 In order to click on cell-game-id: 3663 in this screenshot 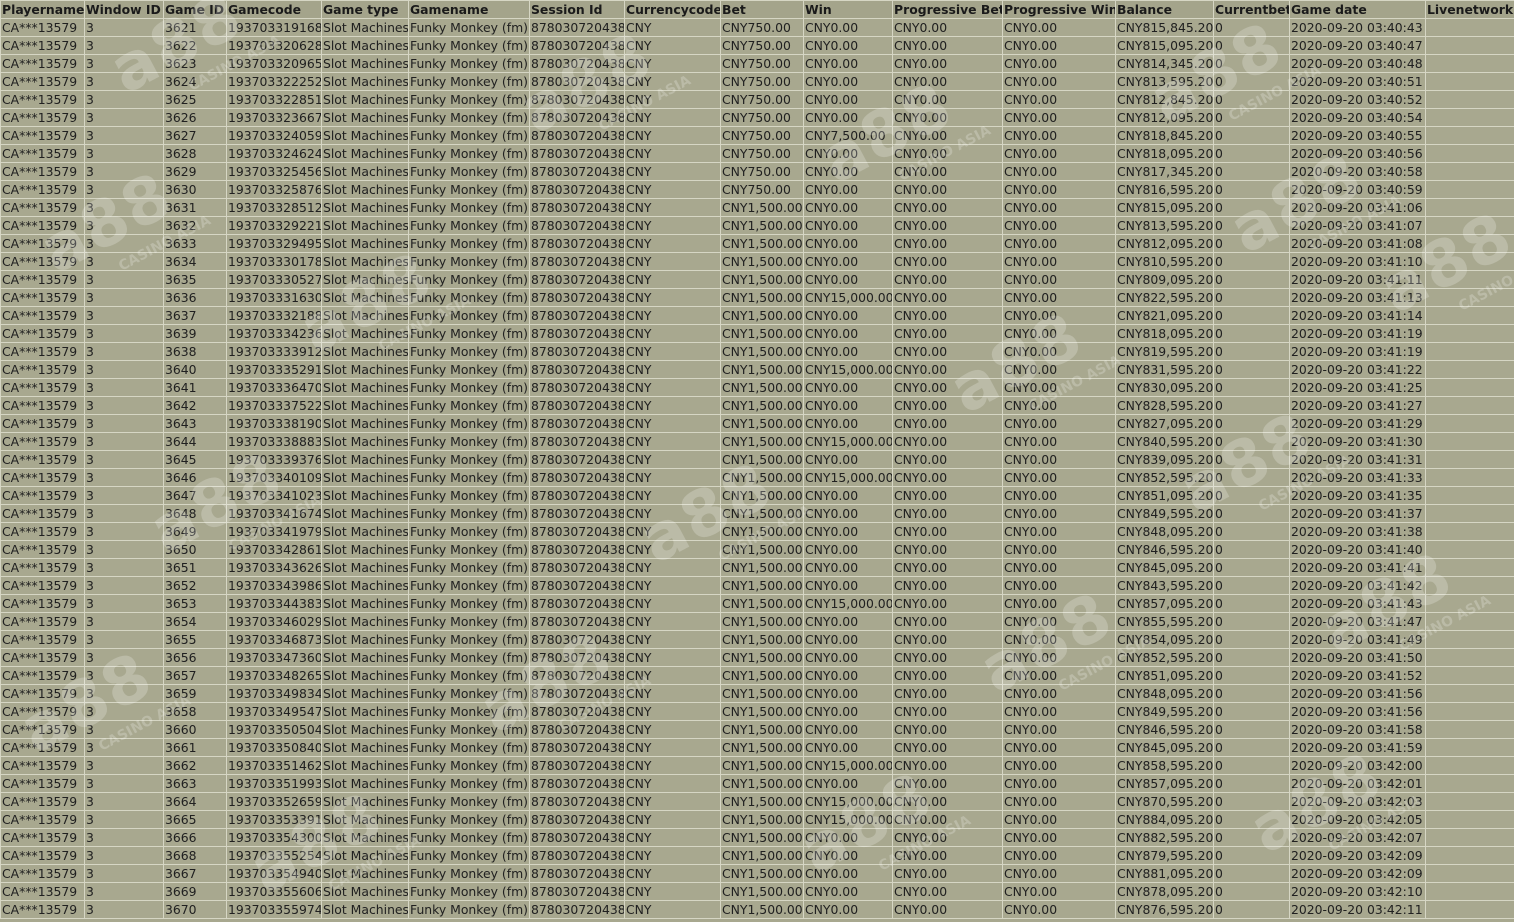, I will do `click(195, 783)`.